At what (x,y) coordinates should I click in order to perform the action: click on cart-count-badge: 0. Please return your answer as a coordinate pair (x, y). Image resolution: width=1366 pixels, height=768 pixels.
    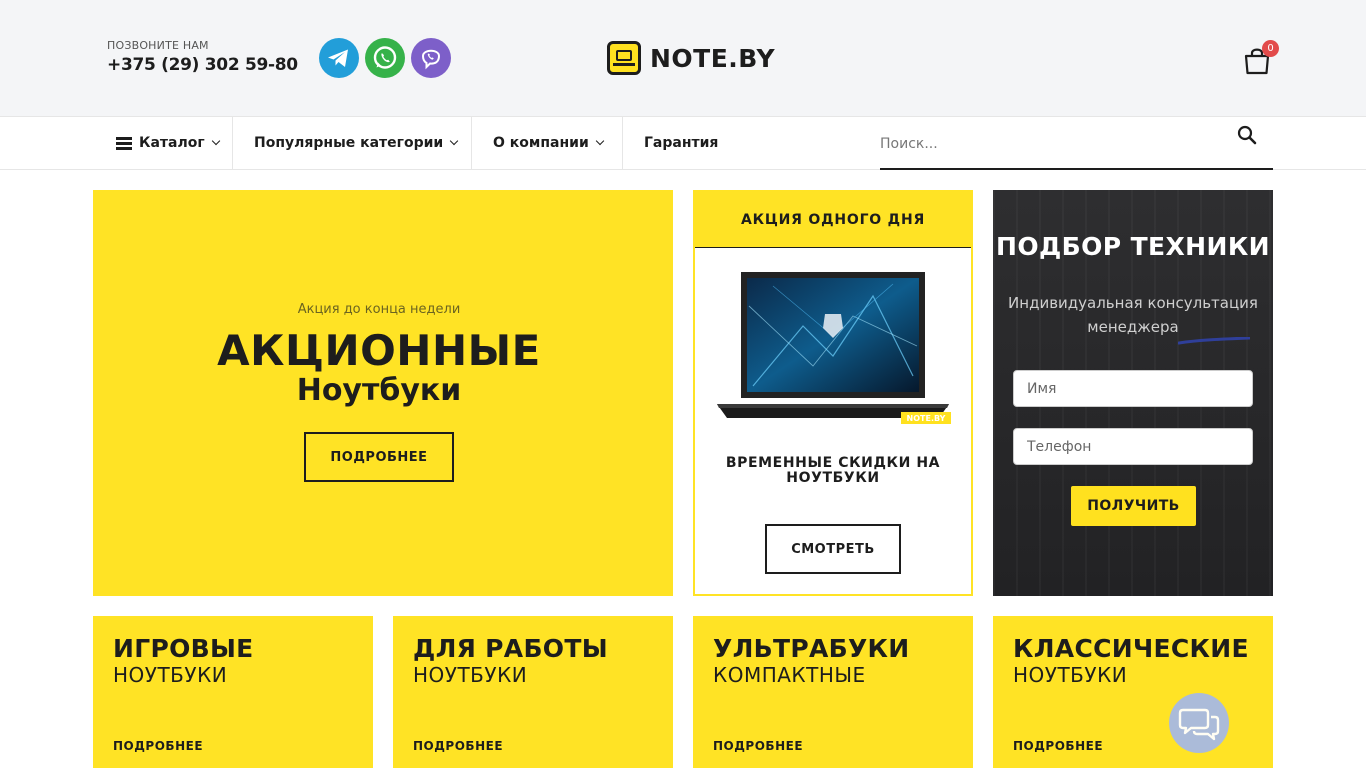
    Looking at the image, I should click on (1270, 48).